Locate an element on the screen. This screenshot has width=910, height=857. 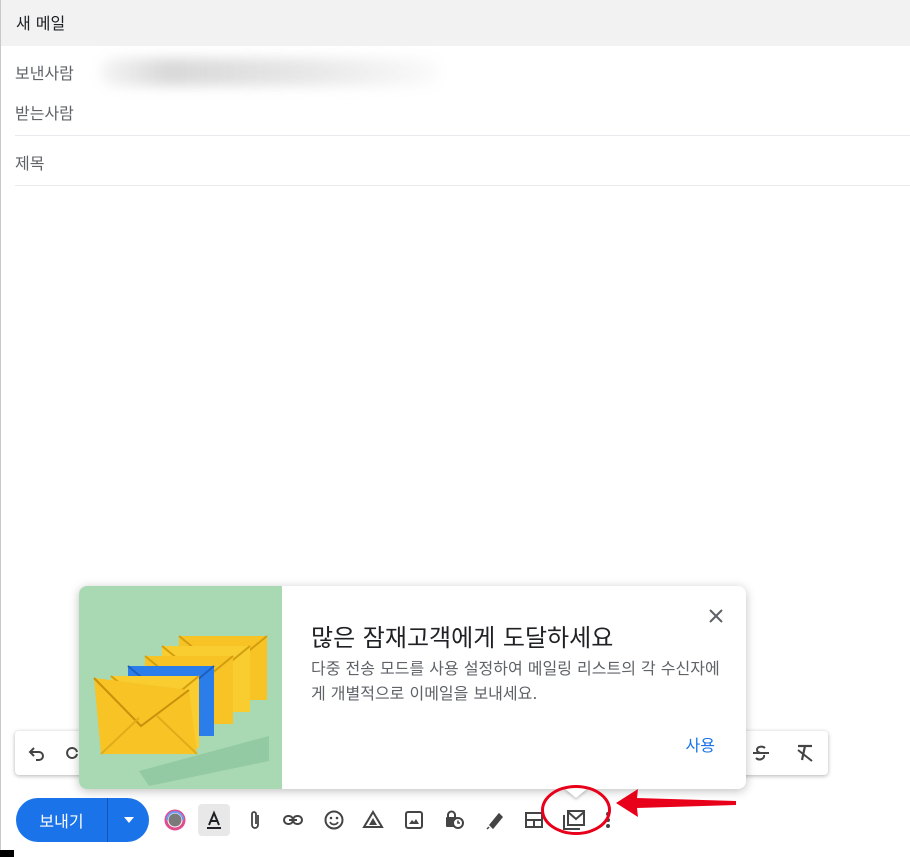
subject-divider is located at coordinates (462, 185).